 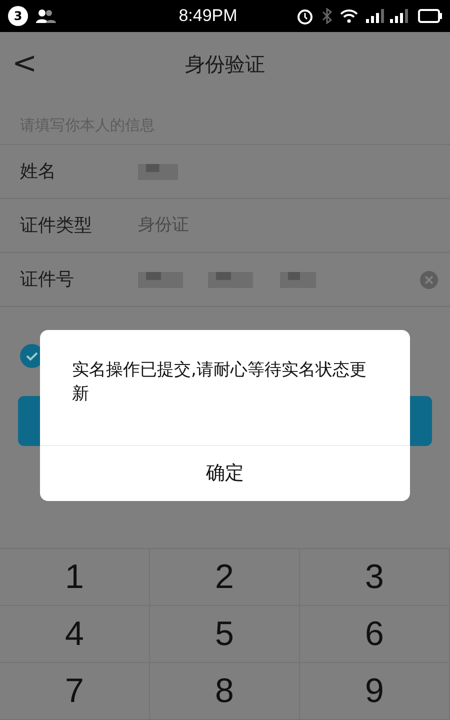 What do you see at coordinates (25, 64) in the screenshot?
I see `back-button: <` at bounding box center [25, 64].